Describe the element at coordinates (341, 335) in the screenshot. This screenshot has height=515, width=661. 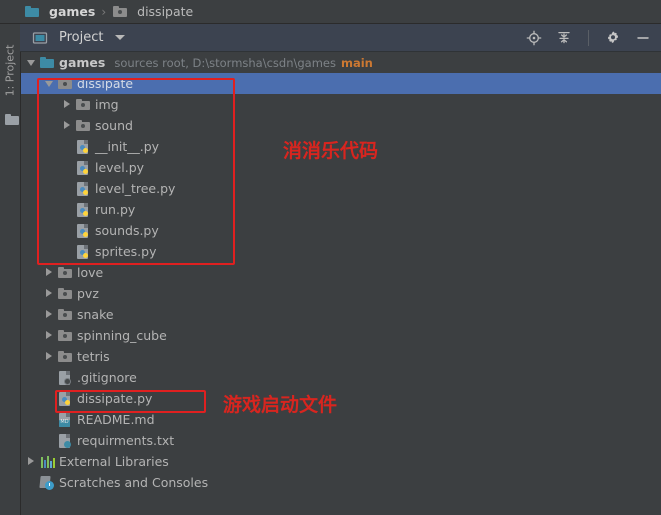
I see `tree-row: spinning_cube` at that location.